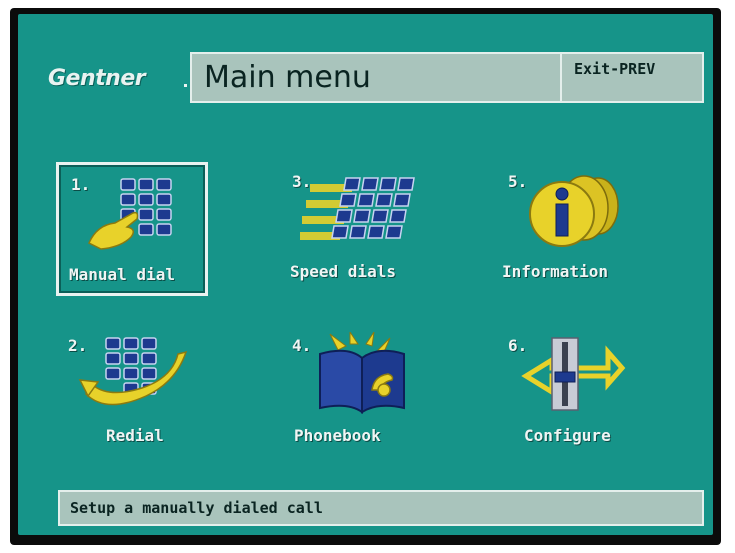  What do you see at coordinates (97, 78) in the screenshot?
I see `brand-logo: Gentner` at bounding box center [97, 78].